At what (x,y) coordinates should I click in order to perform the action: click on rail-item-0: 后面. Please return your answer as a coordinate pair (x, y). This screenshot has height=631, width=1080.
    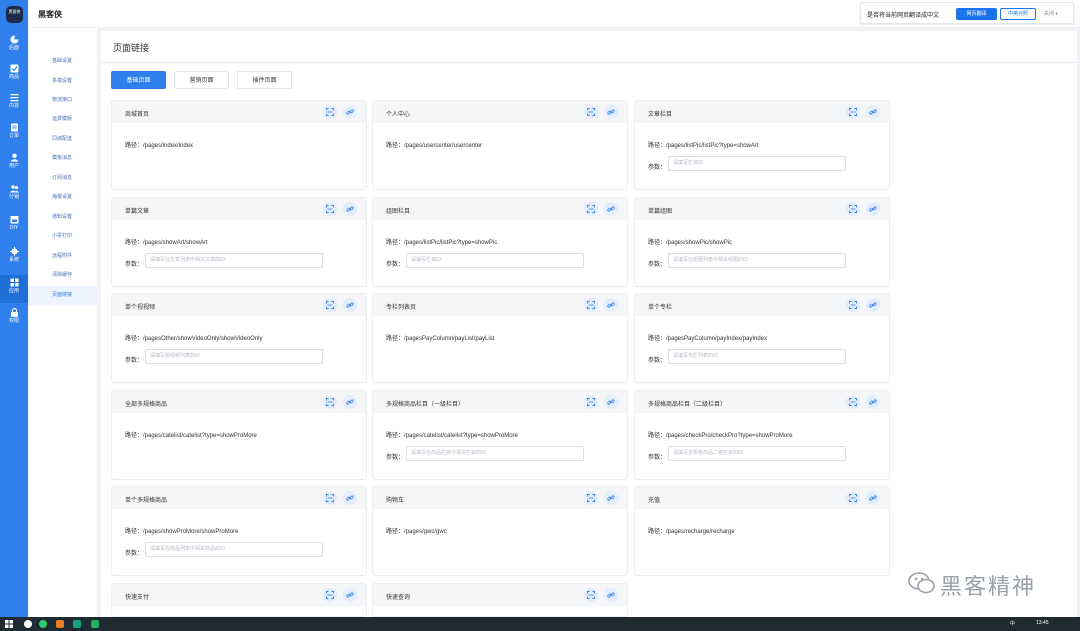
    Looking at the image, I should click on (14, 46).